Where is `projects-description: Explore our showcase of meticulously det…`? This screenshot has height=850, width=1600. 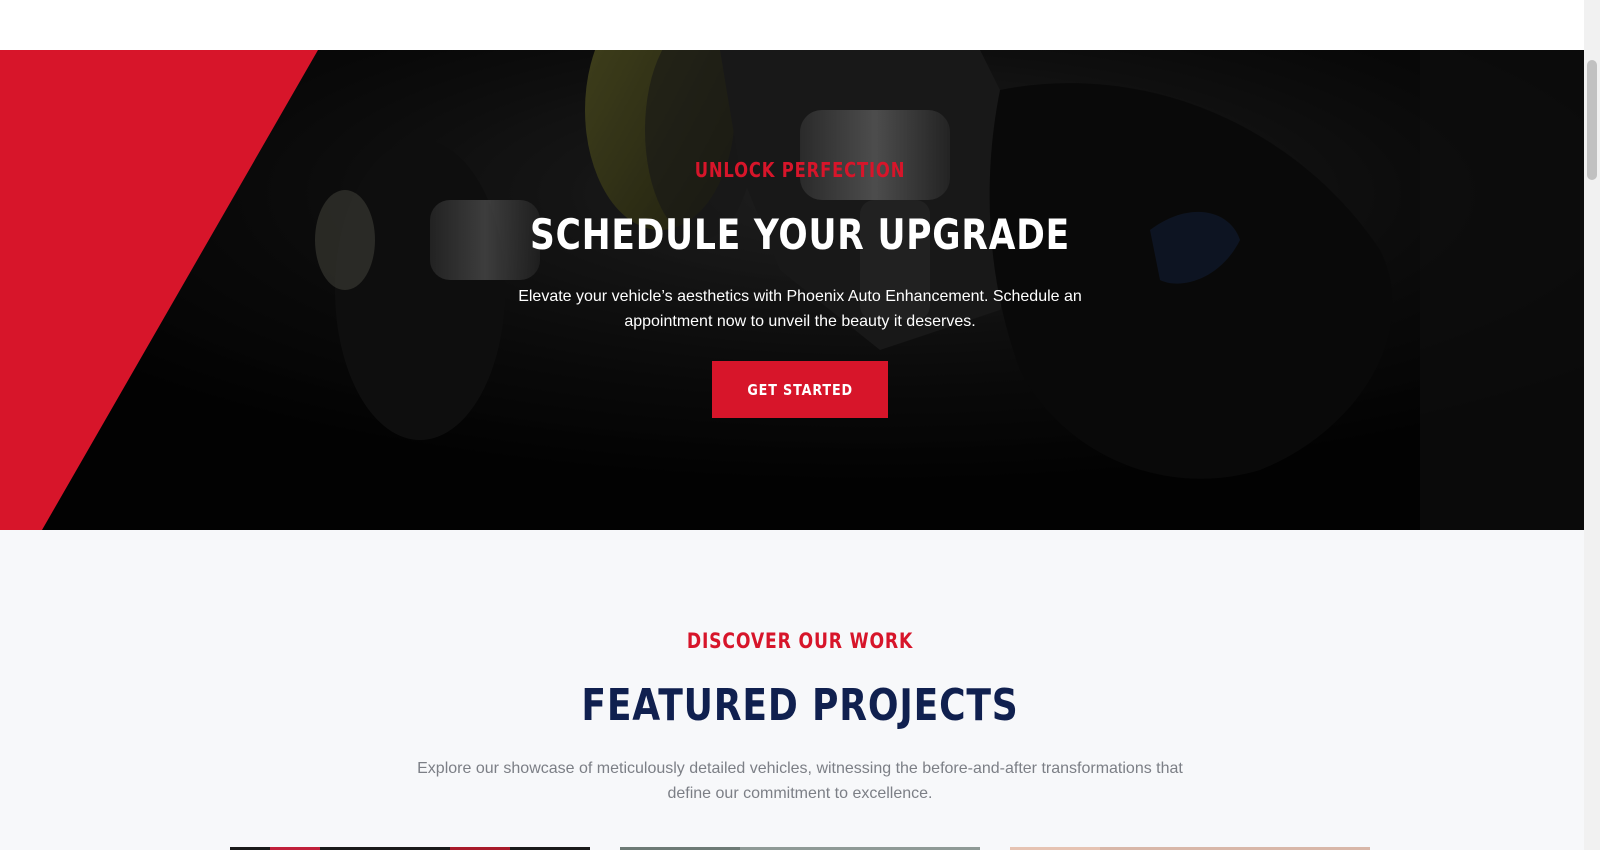 projects-description: Explore our showcase of meticulously det… is located at coordinates (800, 781).